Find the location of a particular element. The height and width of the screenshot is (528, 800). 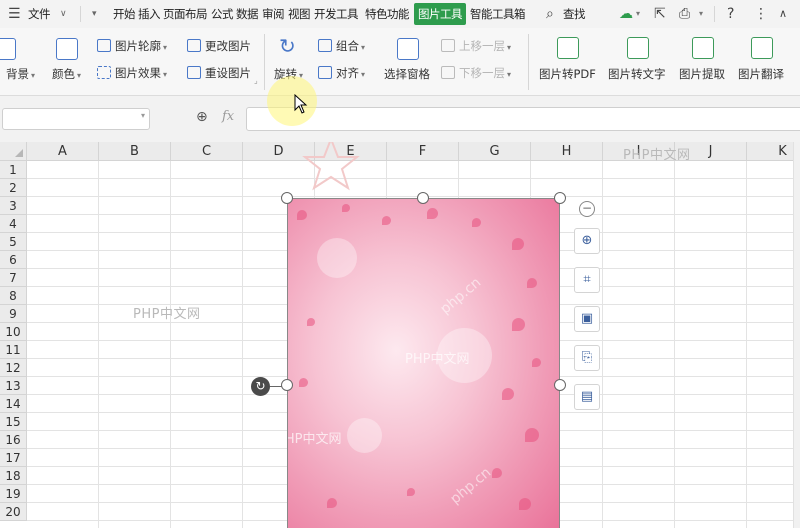

column-header-b: B is located at coordinates (135, 151).